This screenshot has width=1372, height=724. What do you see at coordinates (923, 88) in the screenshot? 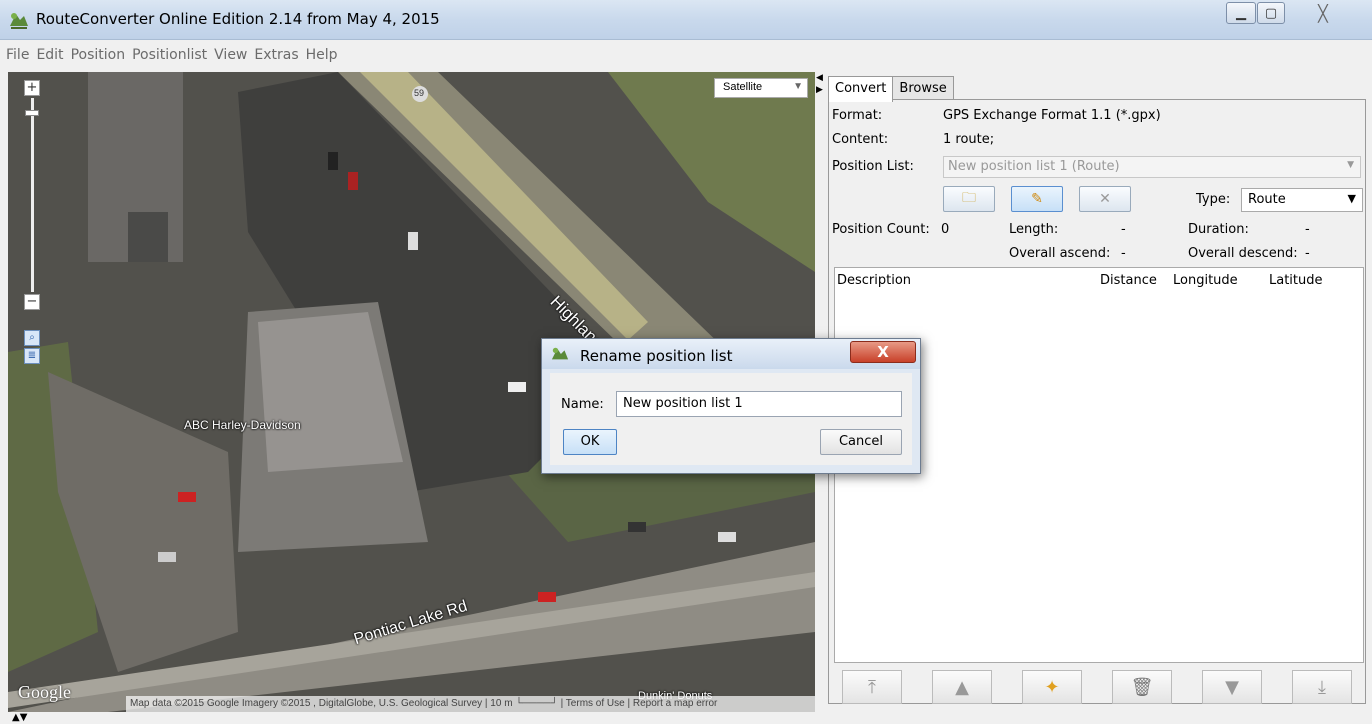
I see `tab-browse: Browse` at bounding box center [923, 88].